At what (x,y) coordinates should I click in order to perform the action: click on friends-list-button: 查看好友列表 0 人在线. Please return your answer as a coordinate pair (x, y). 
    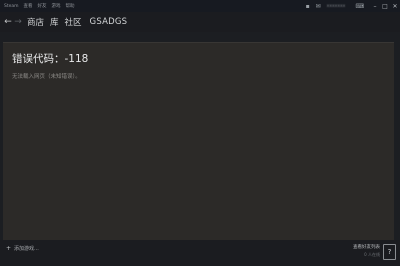
    Looking at the image, I should click on (366, 251).